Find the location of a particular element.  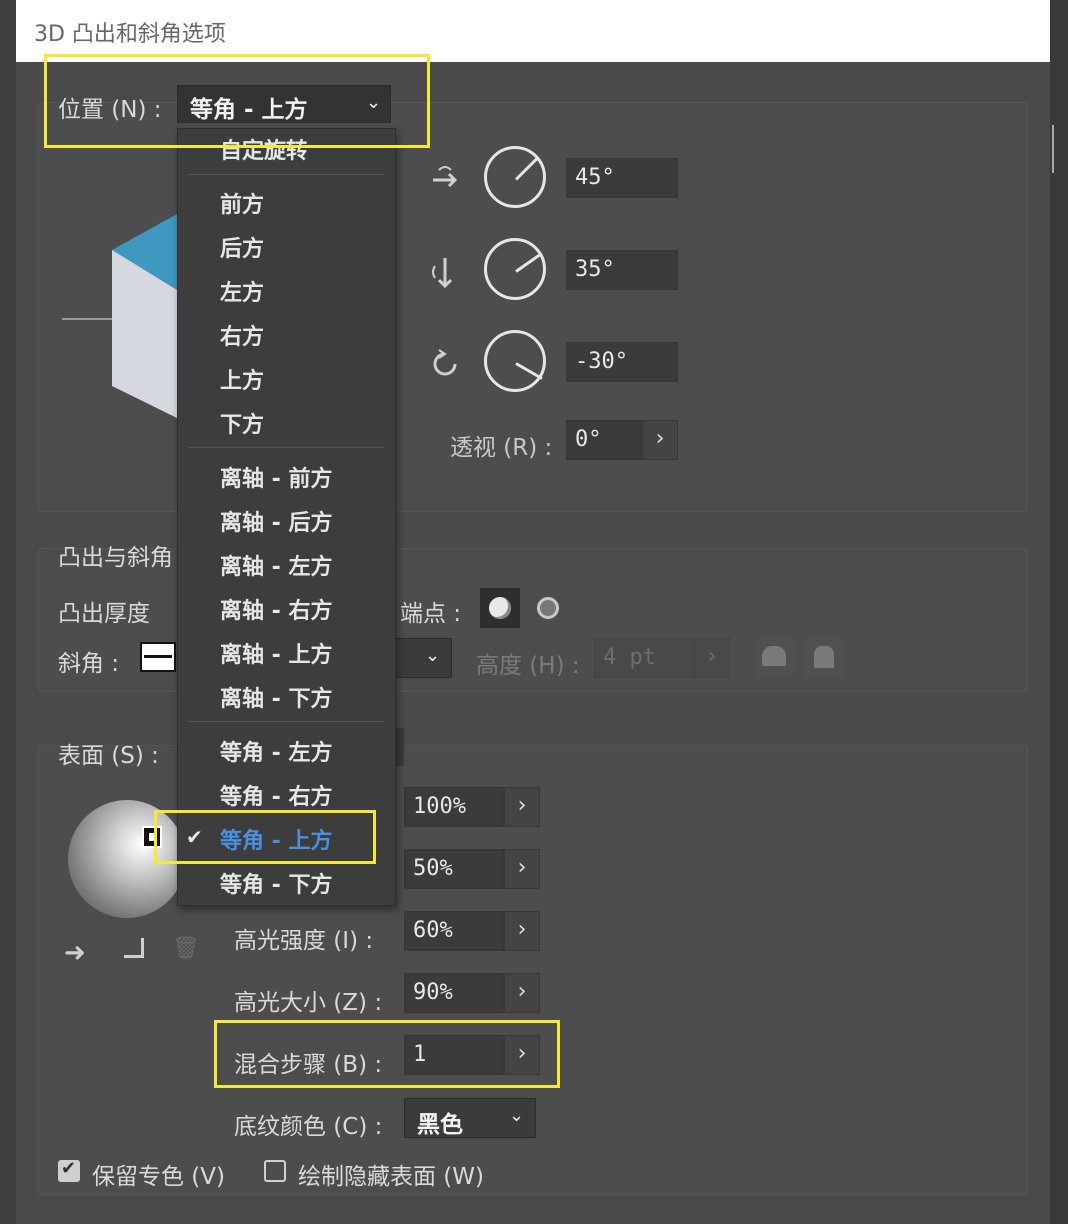

title-bar: 3D 凸出和斜角选项 is located at coordinates (533, 31).